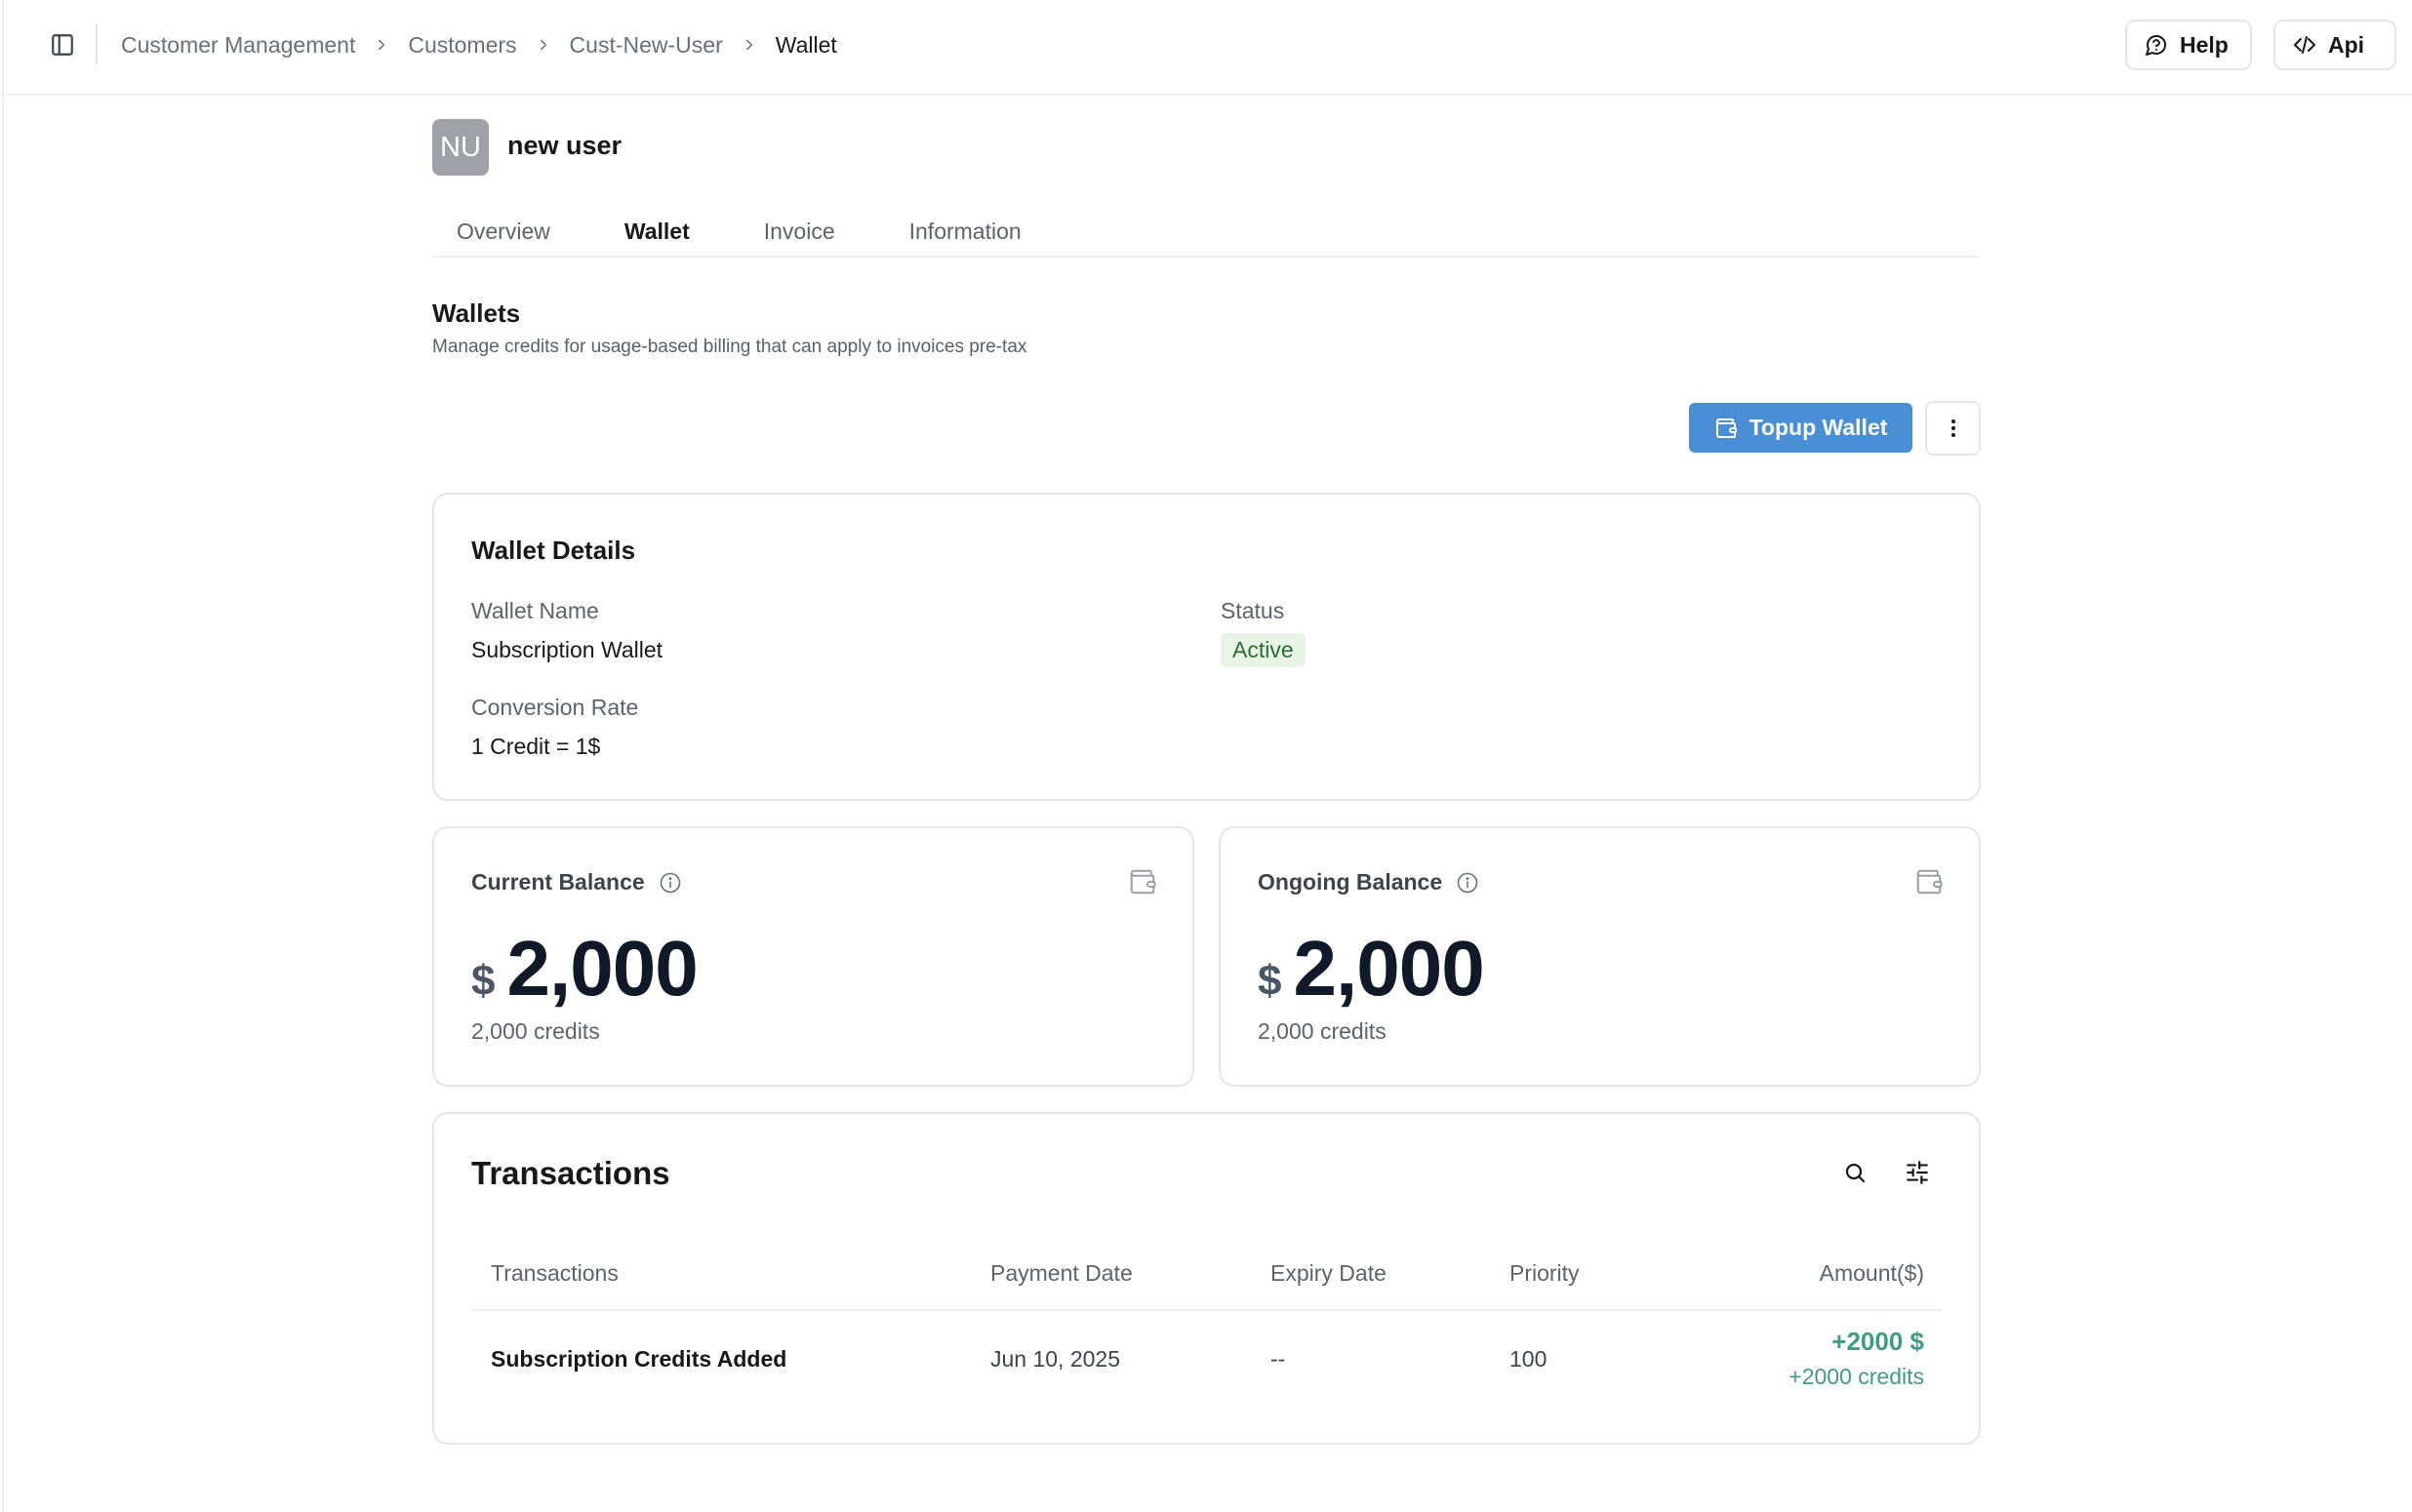  I want to click on tab-wallet: Wallet, so click(657, 231).